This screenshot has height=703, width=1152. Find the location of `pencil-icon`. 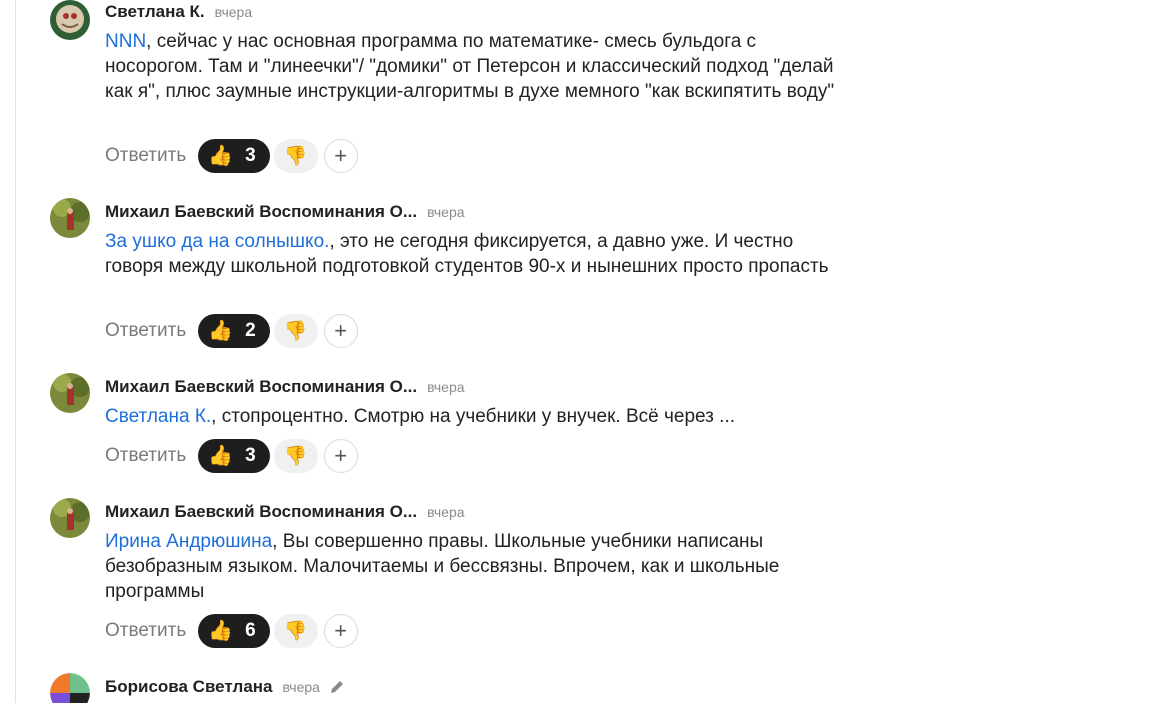

pencil-icon is located at coordinates (337, 687).